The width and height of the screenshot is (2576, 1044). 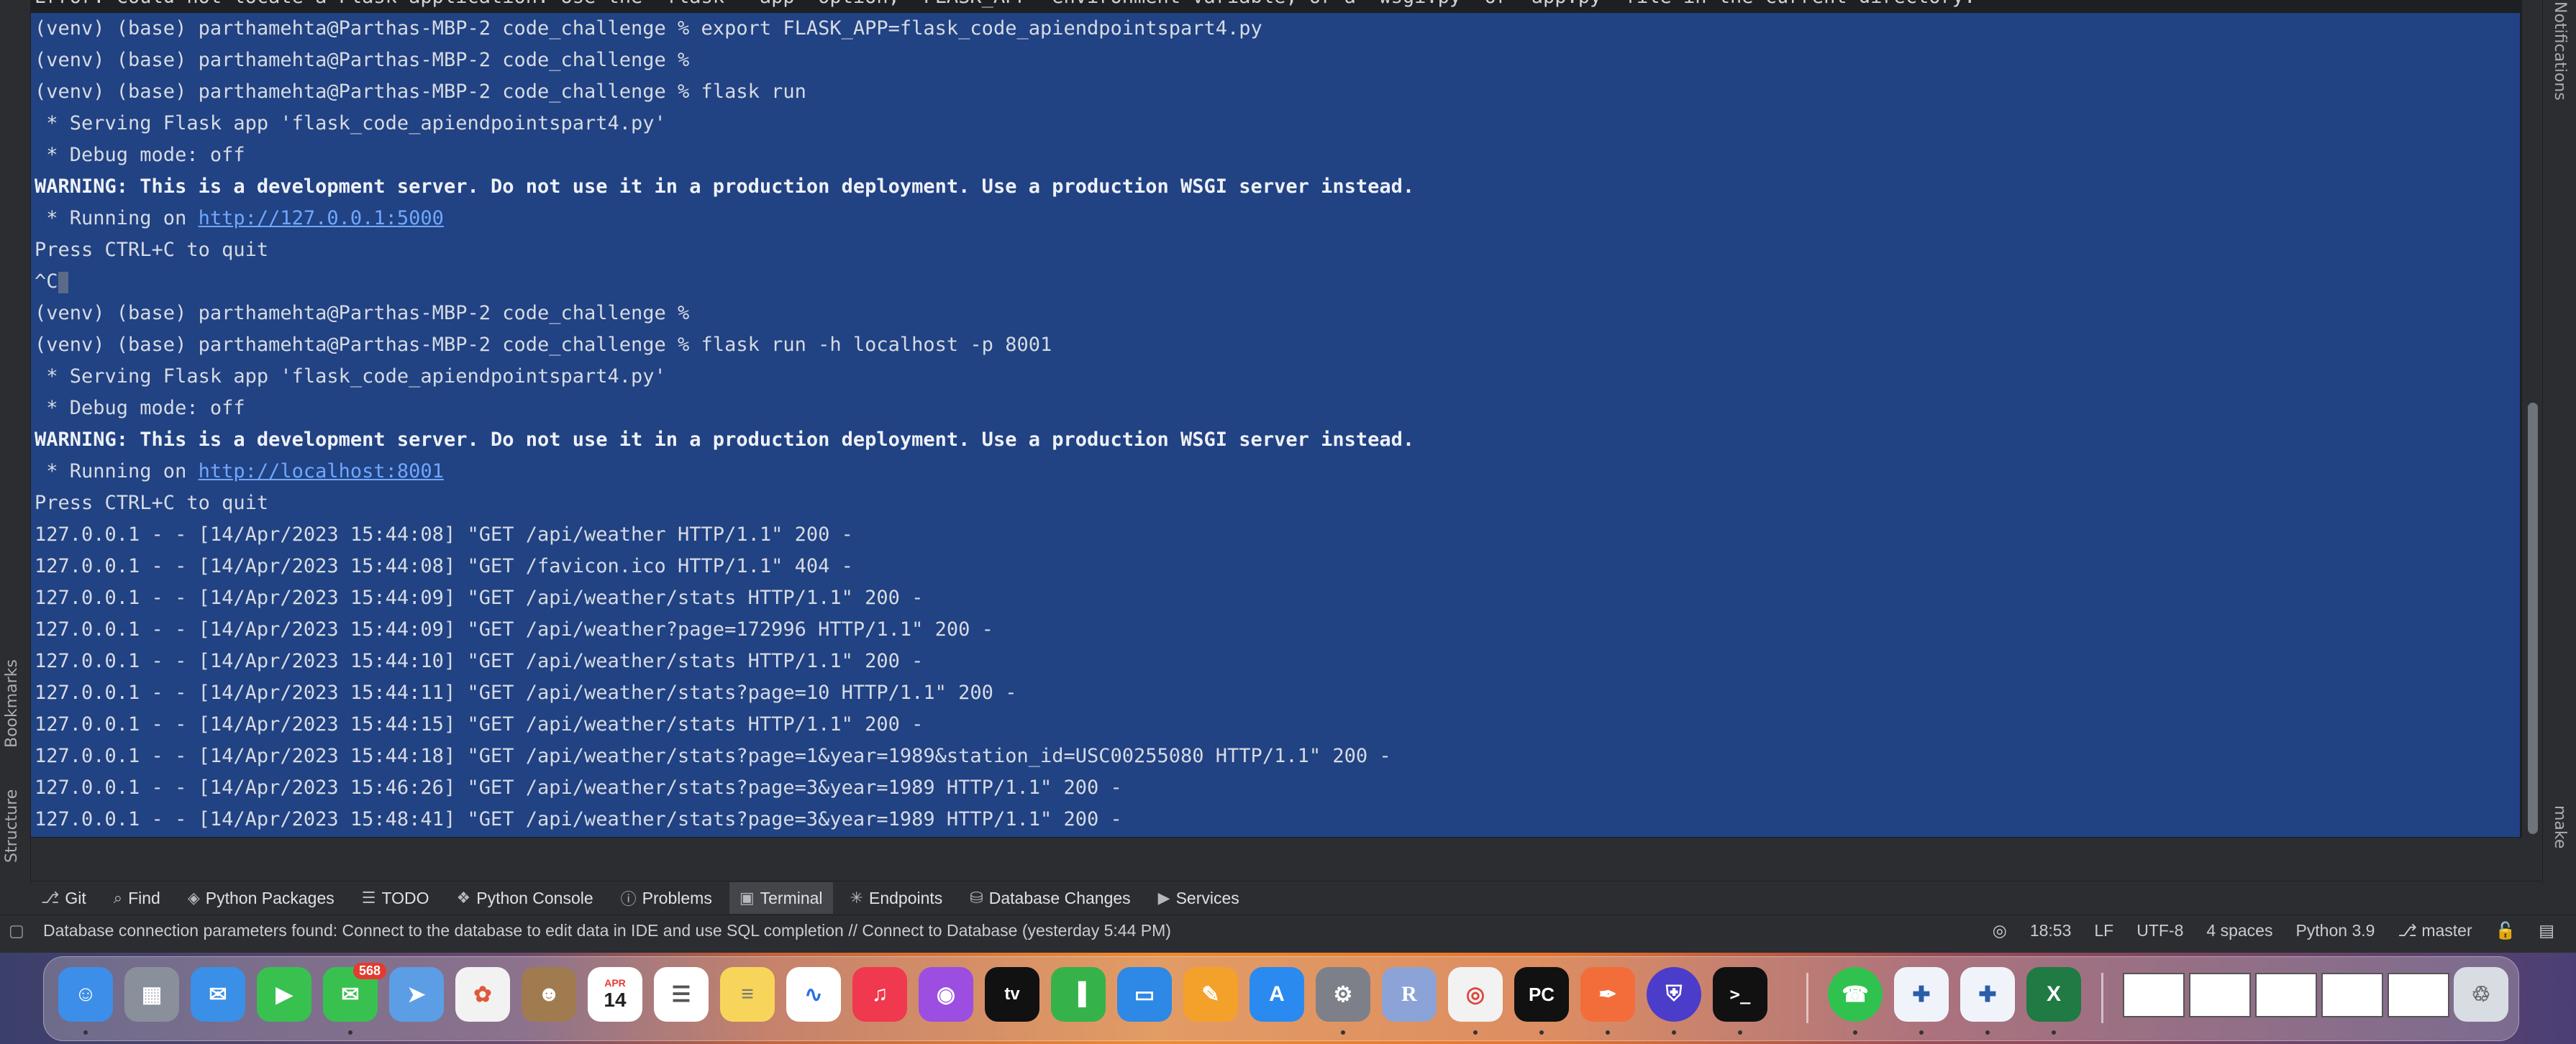 I want to click on notes-icon: ≡, so click(x=748, y=994).